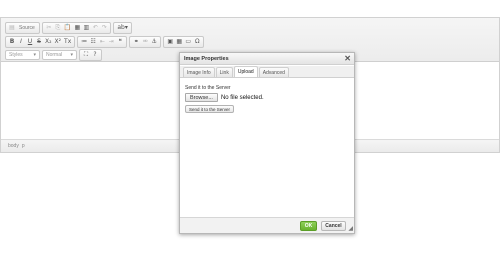 Image resolution: width=500 pixels, height=263 pixels. What do you see at coordinates (48, 42) in the screenshot?
I see `subscript-button: X₂` at bounding box center [48, 42].